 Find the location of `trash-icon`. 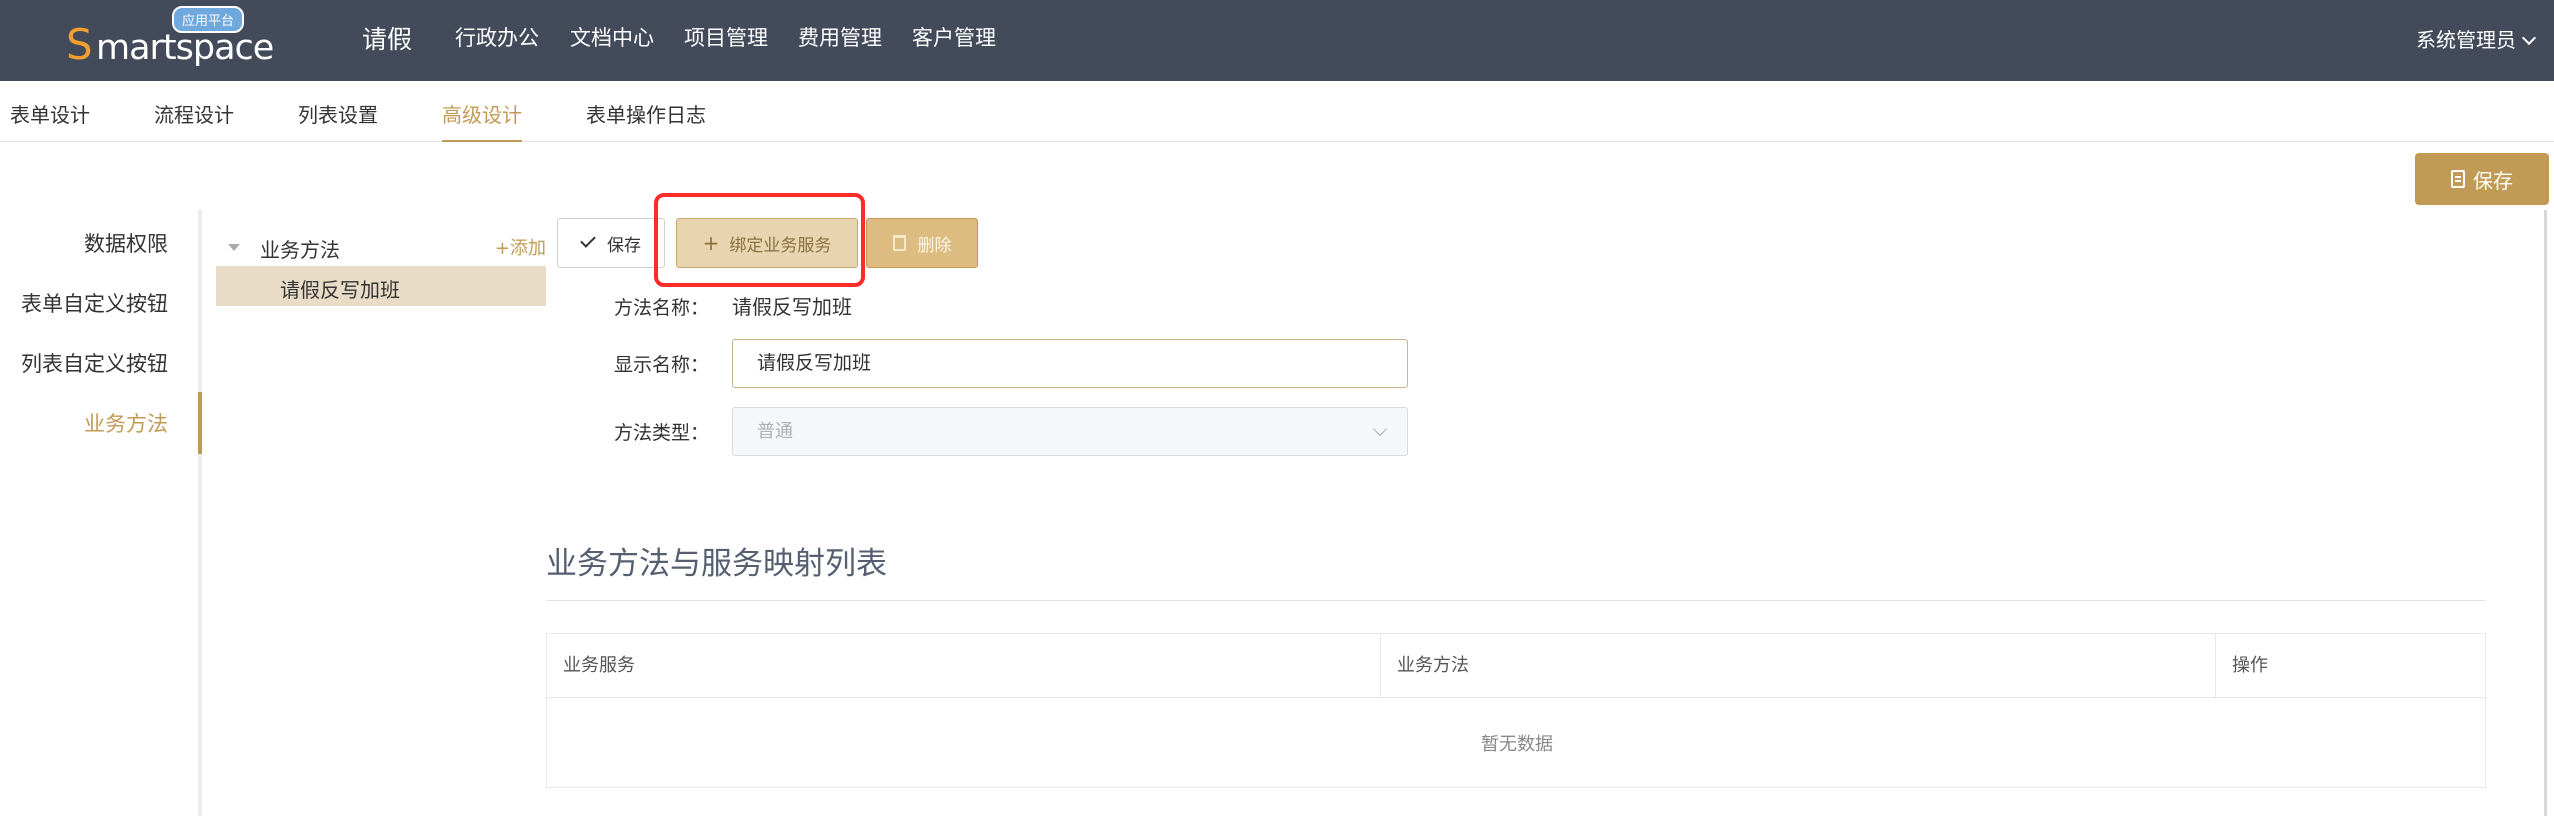

trash-icon is located at coordinates (899, 243).